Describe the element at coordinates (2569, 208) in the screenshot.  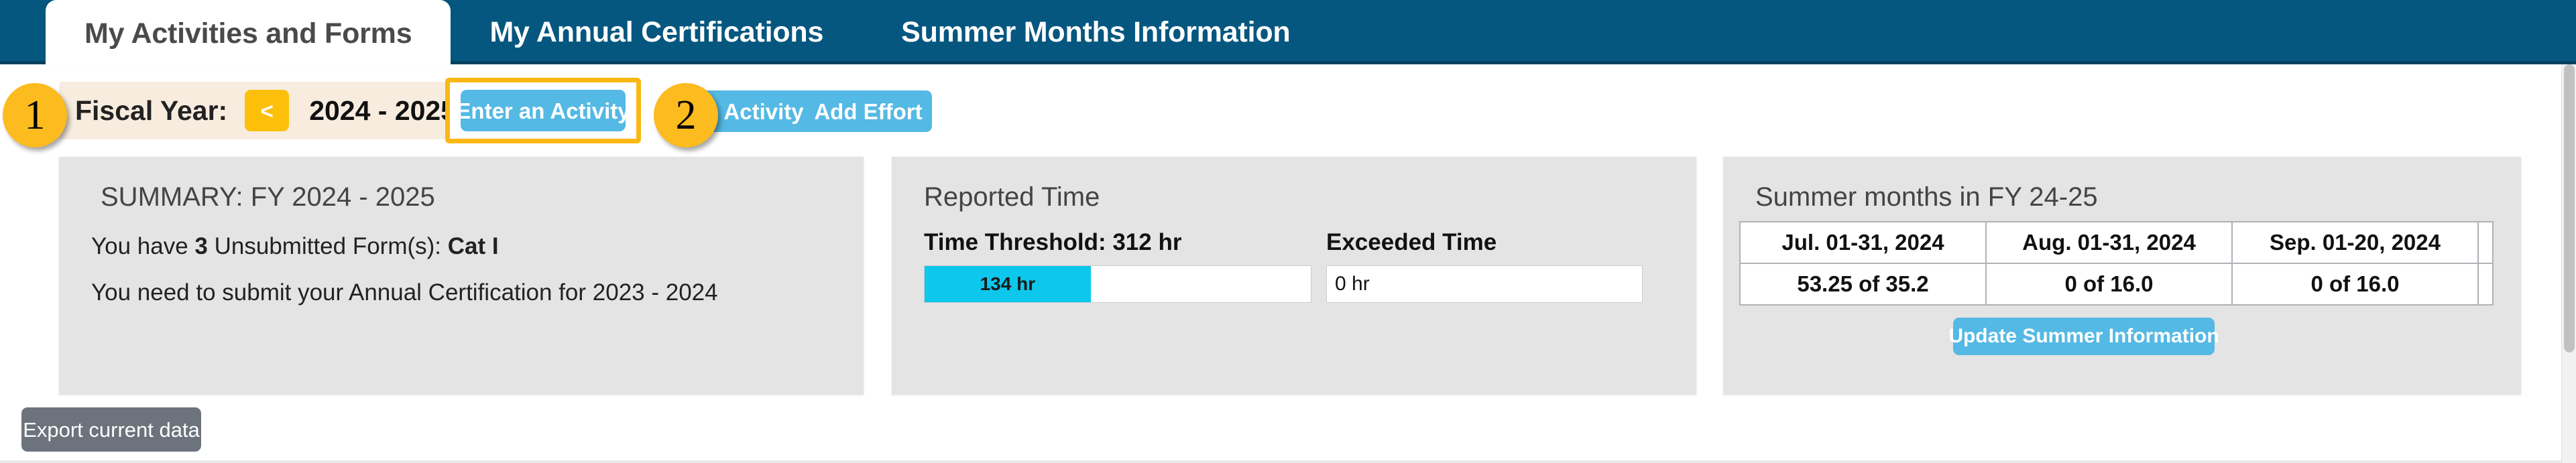
I see `scrollbar-thumb` at that location.